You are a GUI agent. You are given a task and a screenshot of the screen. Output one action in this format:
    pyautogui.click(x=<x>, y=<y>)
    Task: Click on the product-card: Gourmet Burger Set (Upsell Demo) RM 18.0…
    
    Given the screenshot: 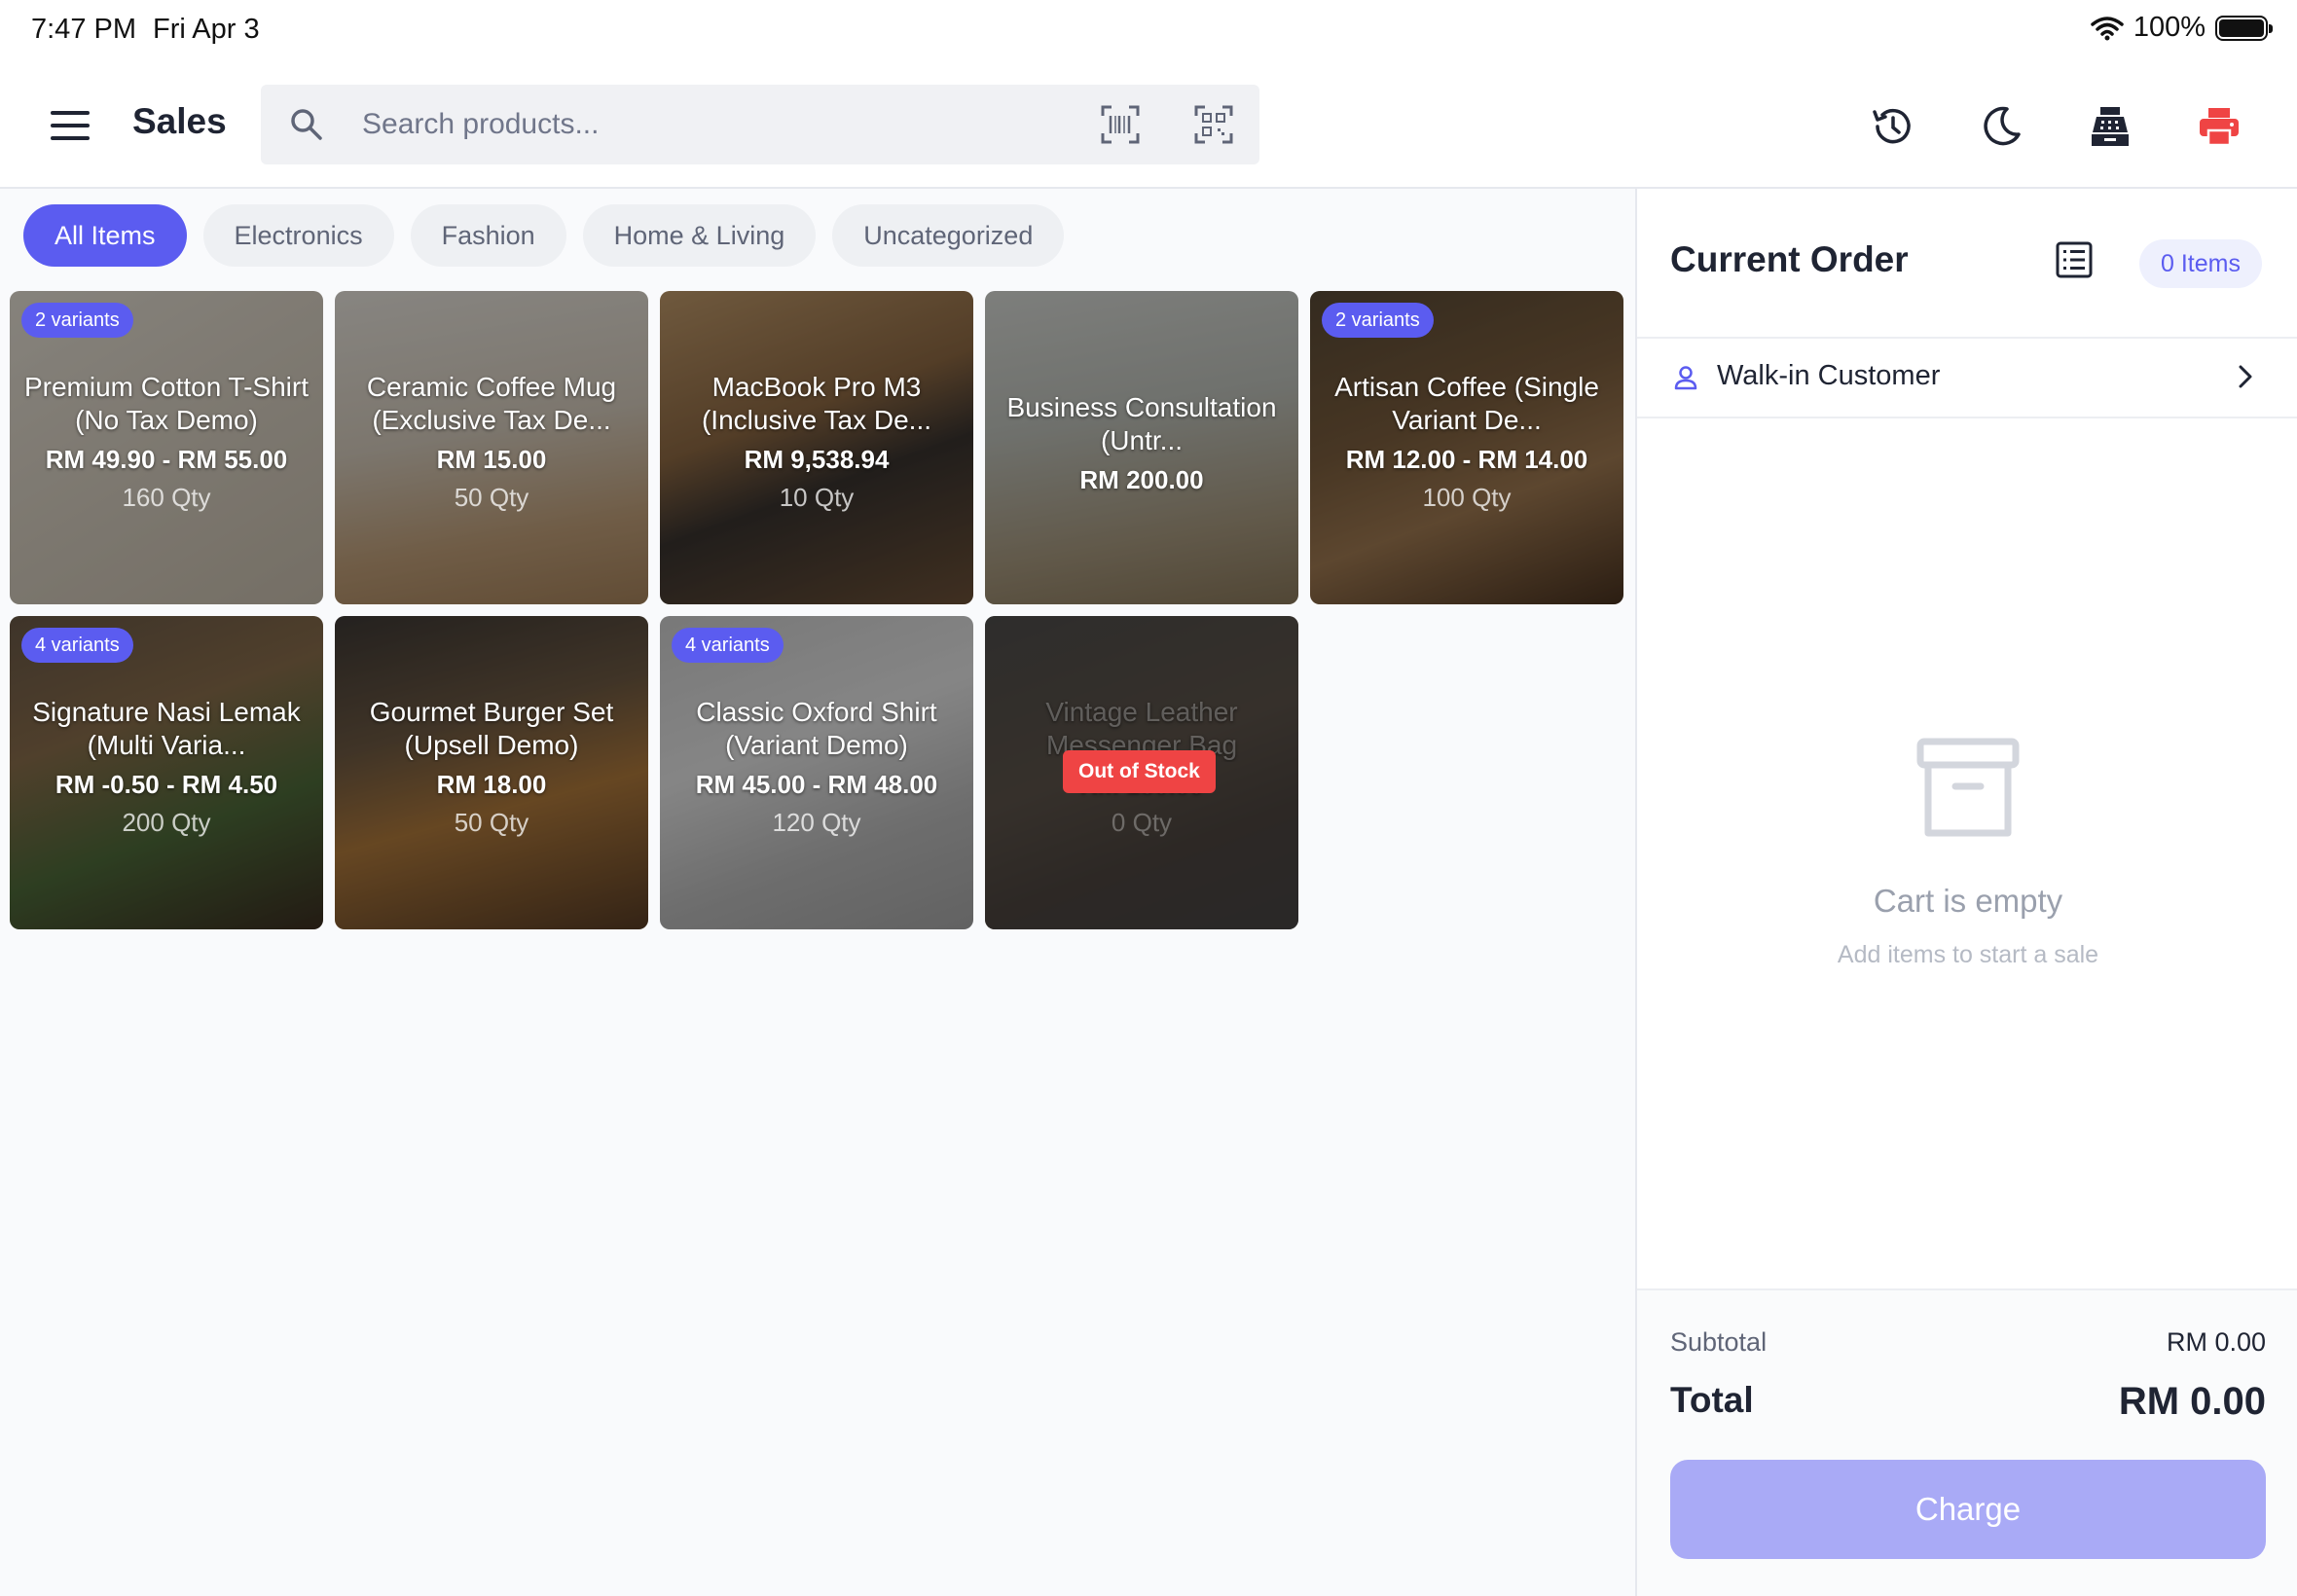 What is the action you would take?
    pyautogui.click(x=491, y=772)
    